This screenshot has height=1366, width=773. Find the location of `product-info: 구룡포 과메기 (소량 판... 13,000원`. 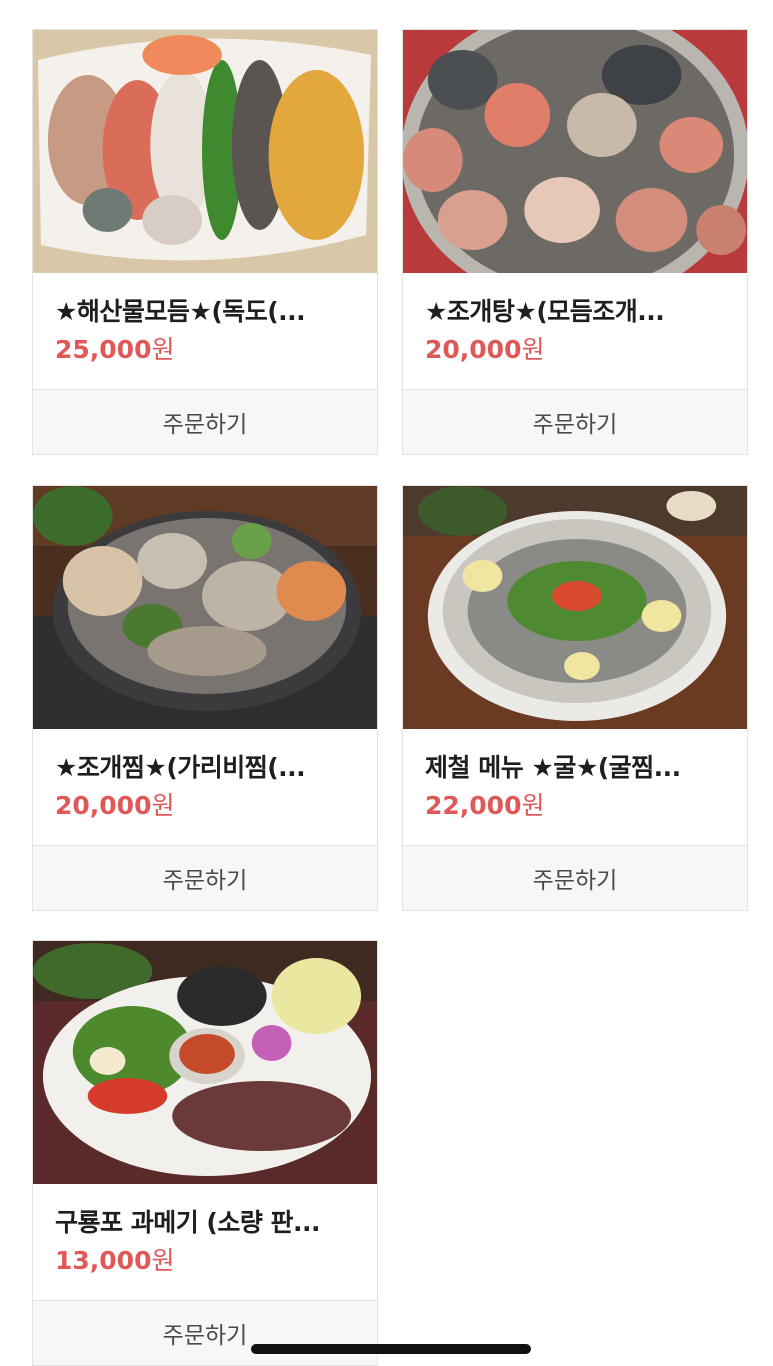

product-info: 구룡포 과메기 (소량 판... 13,000원 is located at coordinates (205, 1242).